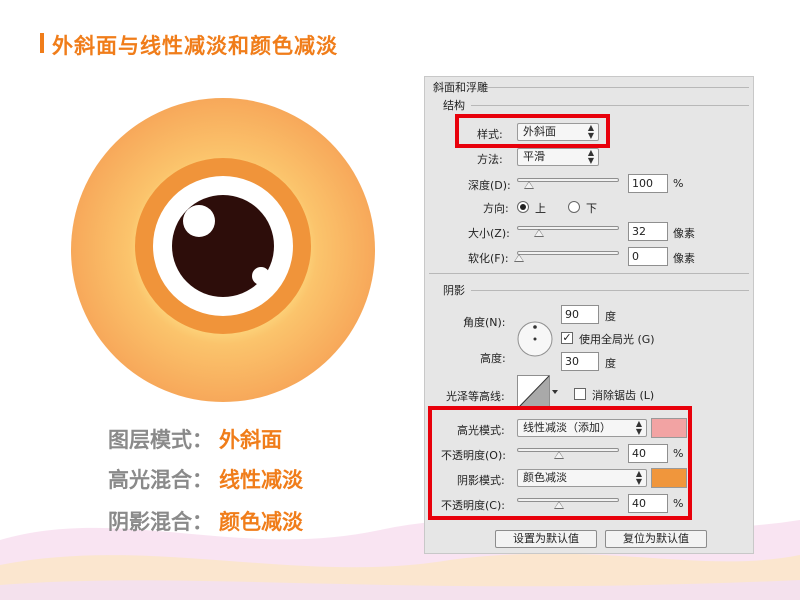 Image resolution: width=800 pixels, height=600 pixels. Describe the element at coordinates (648, 183) in the screenshot. I see `depth-input: 100` at that location.